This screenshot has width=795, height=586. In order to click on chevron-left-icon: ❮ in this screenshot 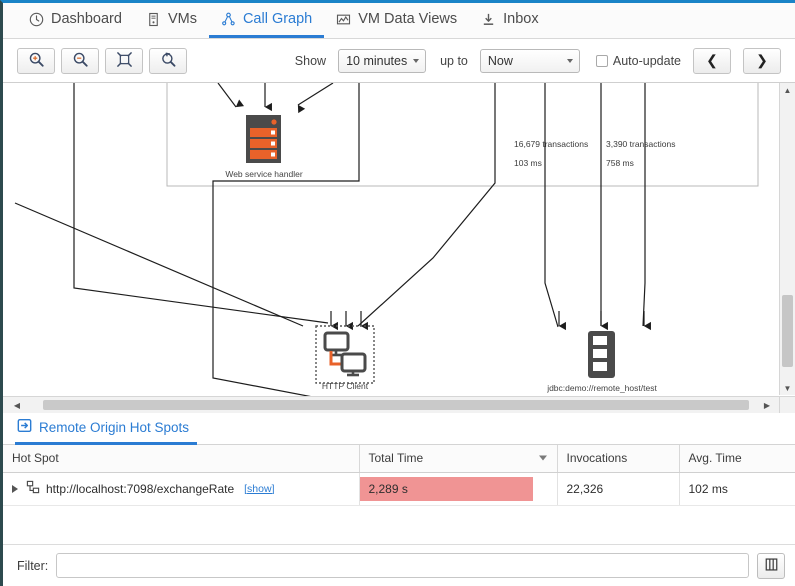, I will do `click(712, 60)`.